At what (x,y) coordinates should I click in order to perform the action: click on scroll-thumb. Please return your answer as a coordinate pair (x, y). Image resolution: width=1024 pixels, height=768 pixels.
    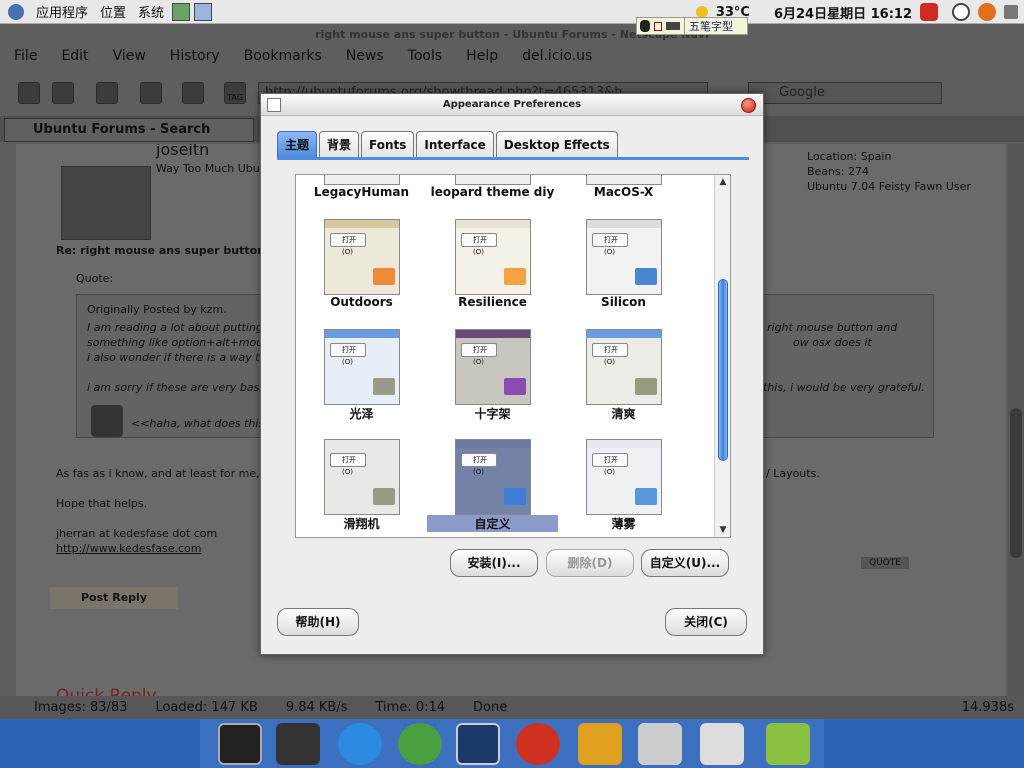
    Looking at the image, I should click on (723, 370).